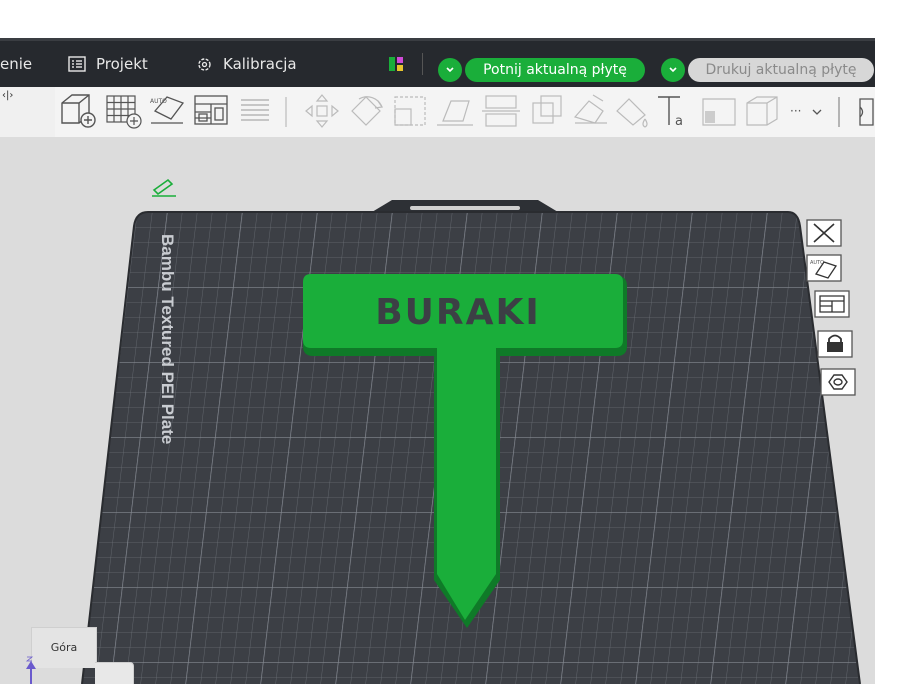 This screenshot has width=918, height=684. I want to click on plate-arrange-icon, so click(832, 304).